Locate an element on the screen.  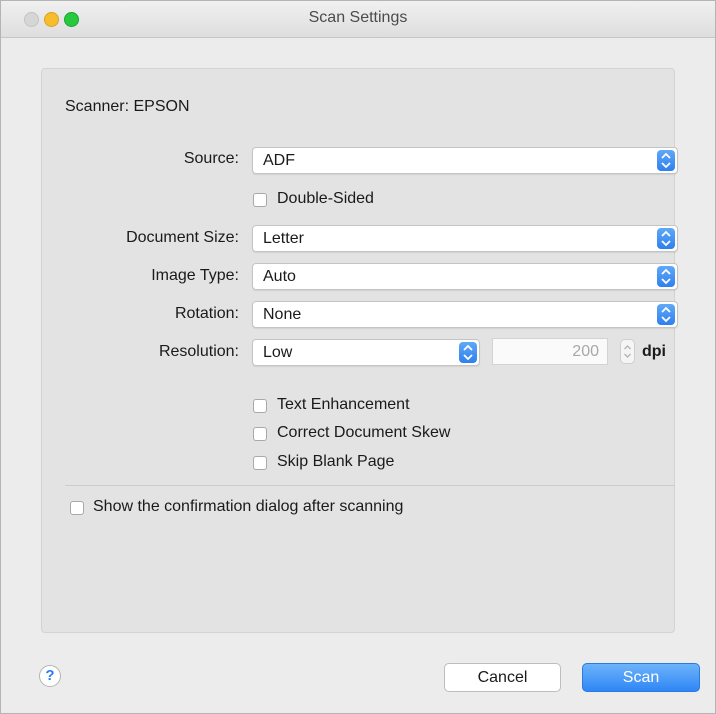
correct-skew-label: Correct Document Skew is located at coordinates (364, 432).